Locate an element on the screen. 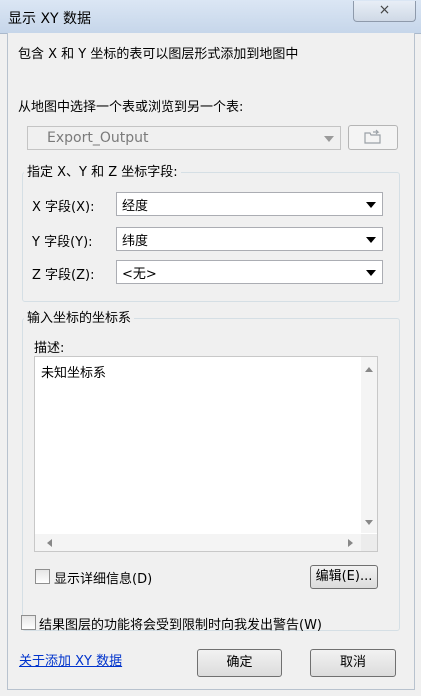 The width and height of the screenshot is (421, 696). table-dropdown-value: Export_Output is located at coordinates (98, 138).